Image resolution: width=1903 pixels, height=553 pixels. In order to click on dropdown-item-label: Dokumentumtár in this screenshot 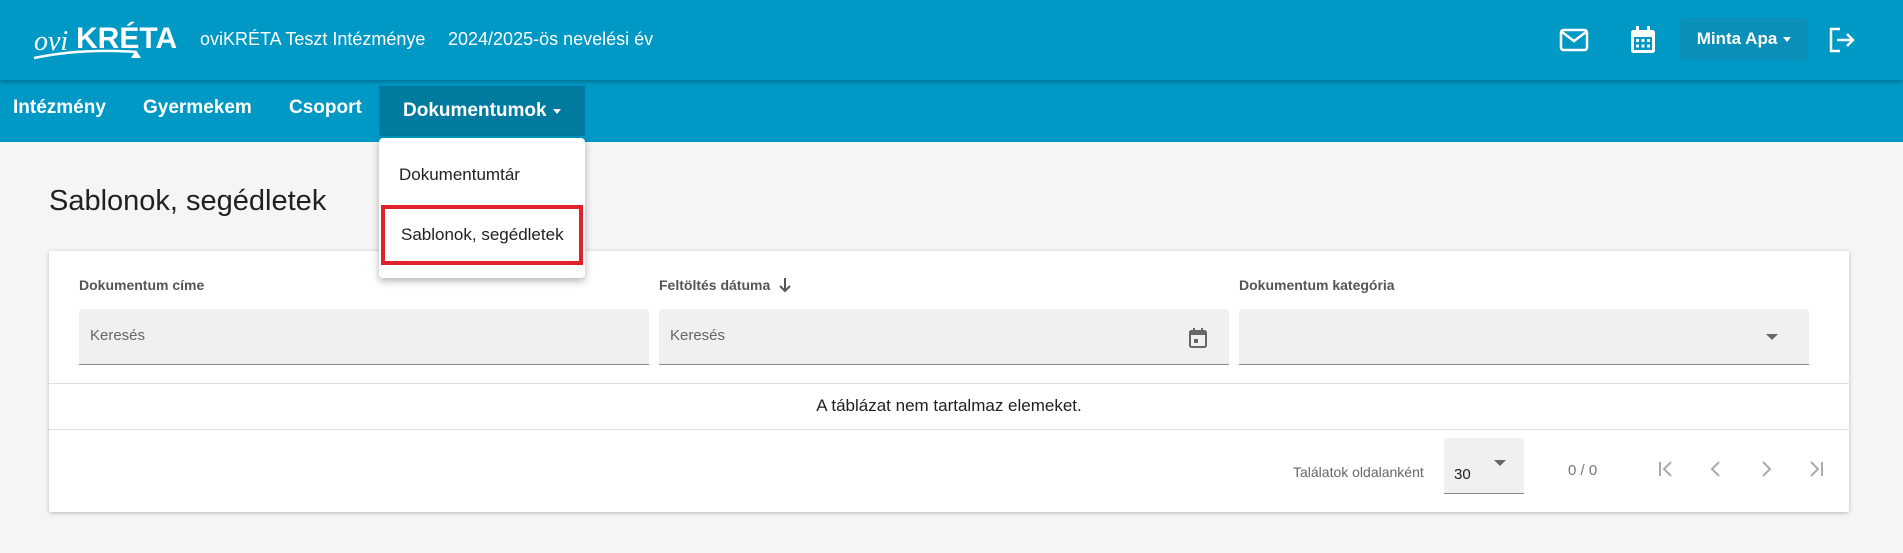, I will do `click(459, 174)`.